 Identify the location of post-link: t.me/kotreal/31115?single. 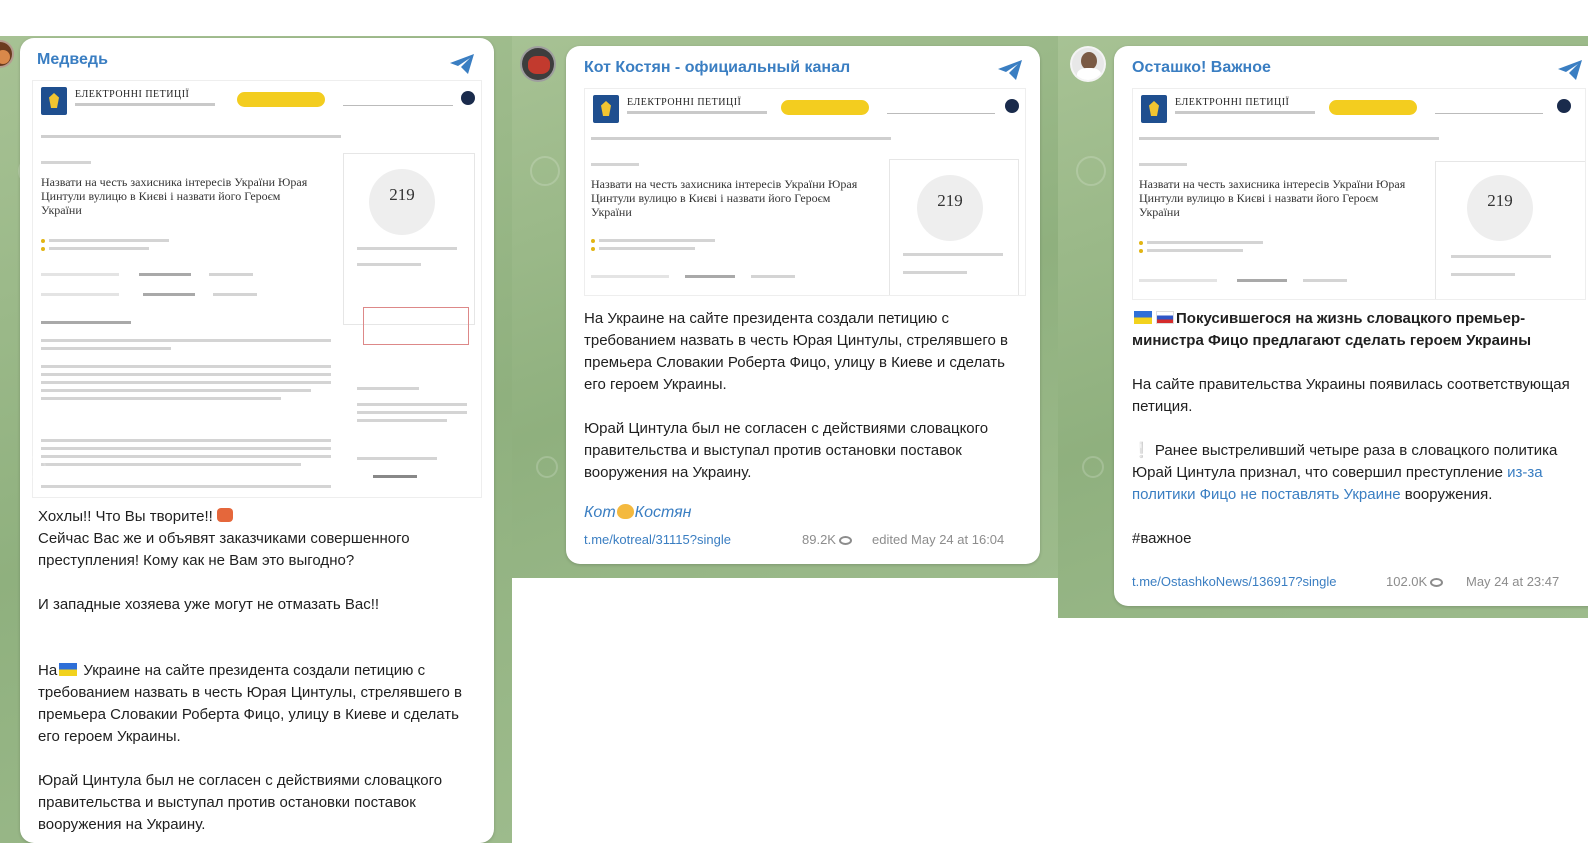
(657, 539).